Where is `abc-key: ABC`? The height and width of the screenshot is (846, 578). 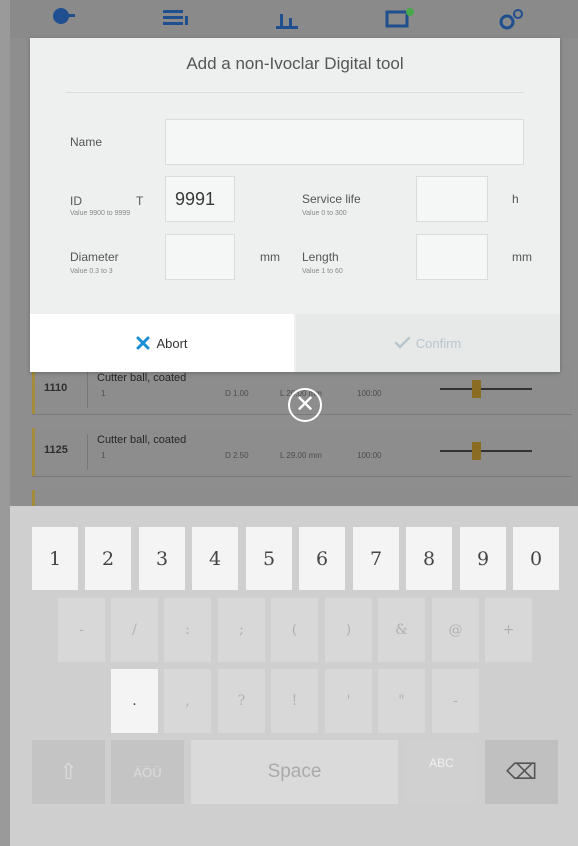
abc-key: ABC is located at coordinates (441, 772).